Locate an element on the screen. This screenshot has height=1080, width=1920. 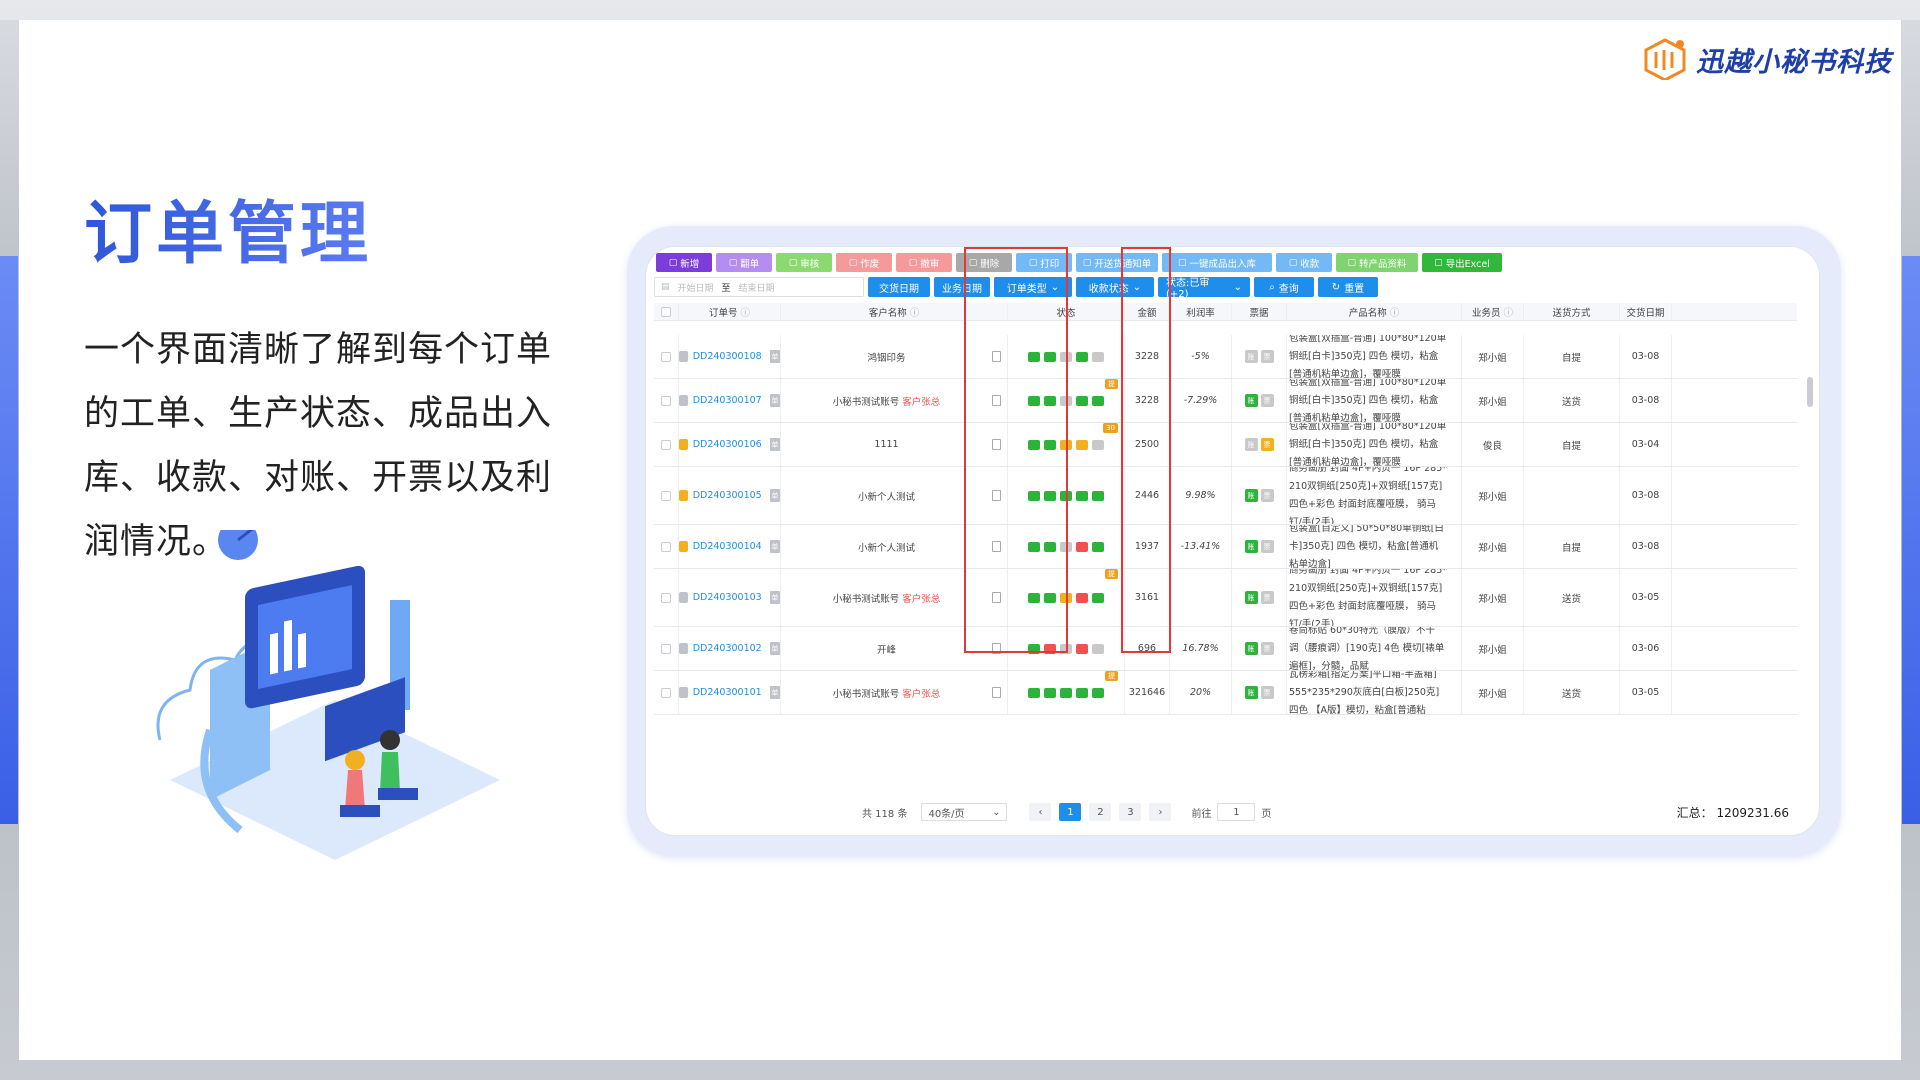
toolbar-button-5: ▢ 撤审 is located at coordinates (924, 262).